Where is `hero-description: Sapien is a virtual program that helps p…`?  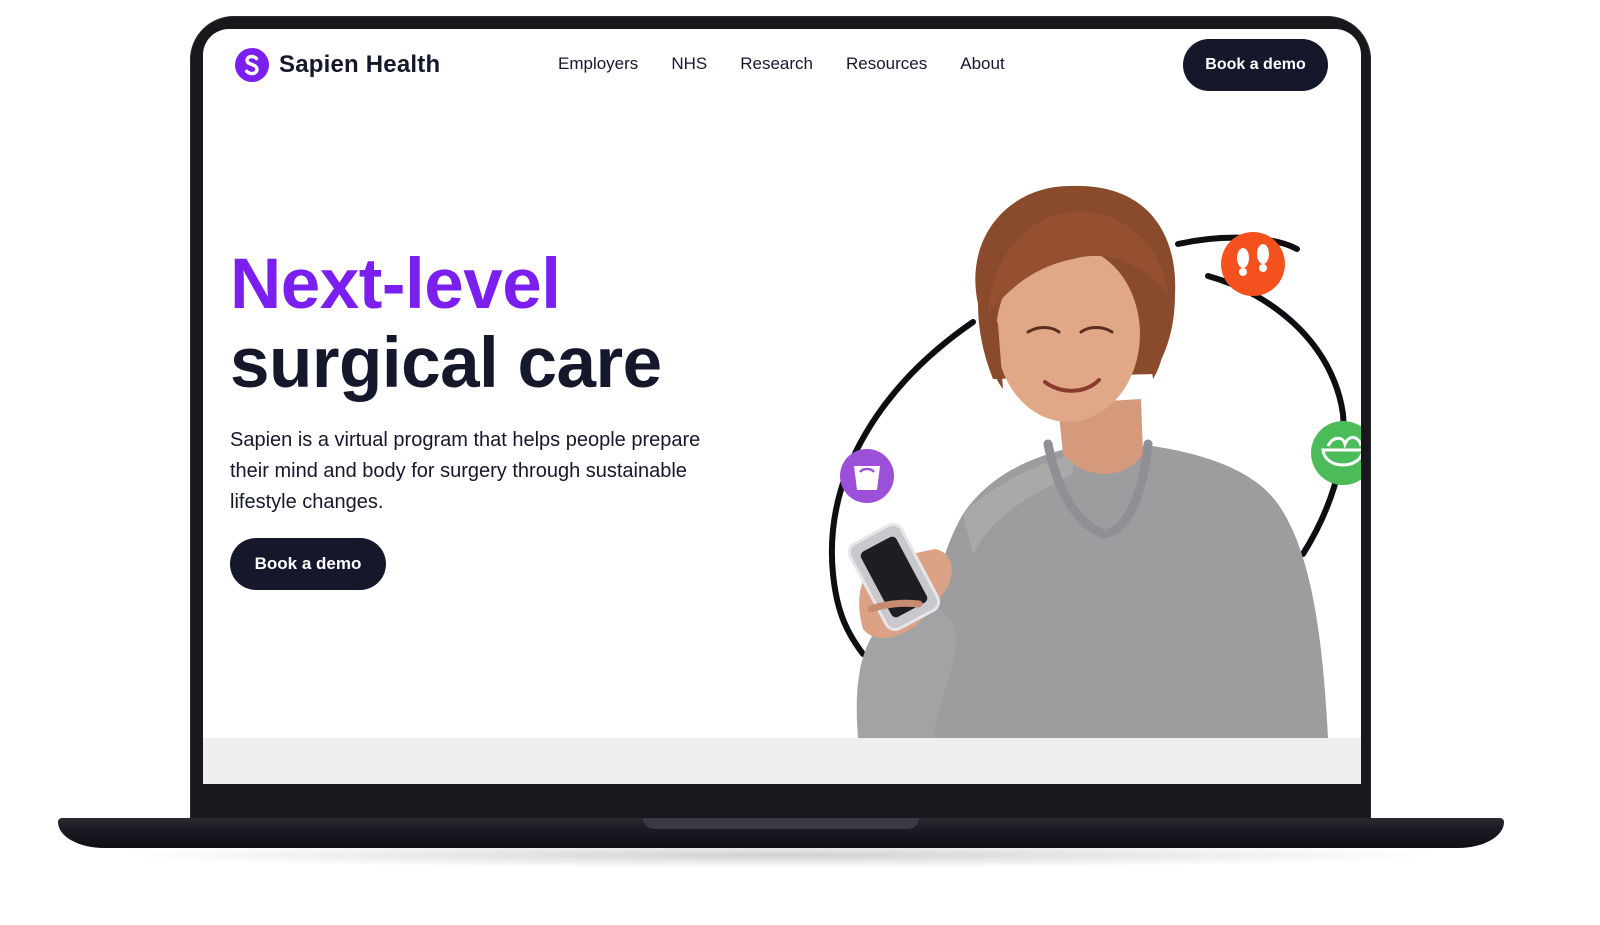
hero-description: Sapien is a virtual program that helps p… is located at coordinates (465, 471).